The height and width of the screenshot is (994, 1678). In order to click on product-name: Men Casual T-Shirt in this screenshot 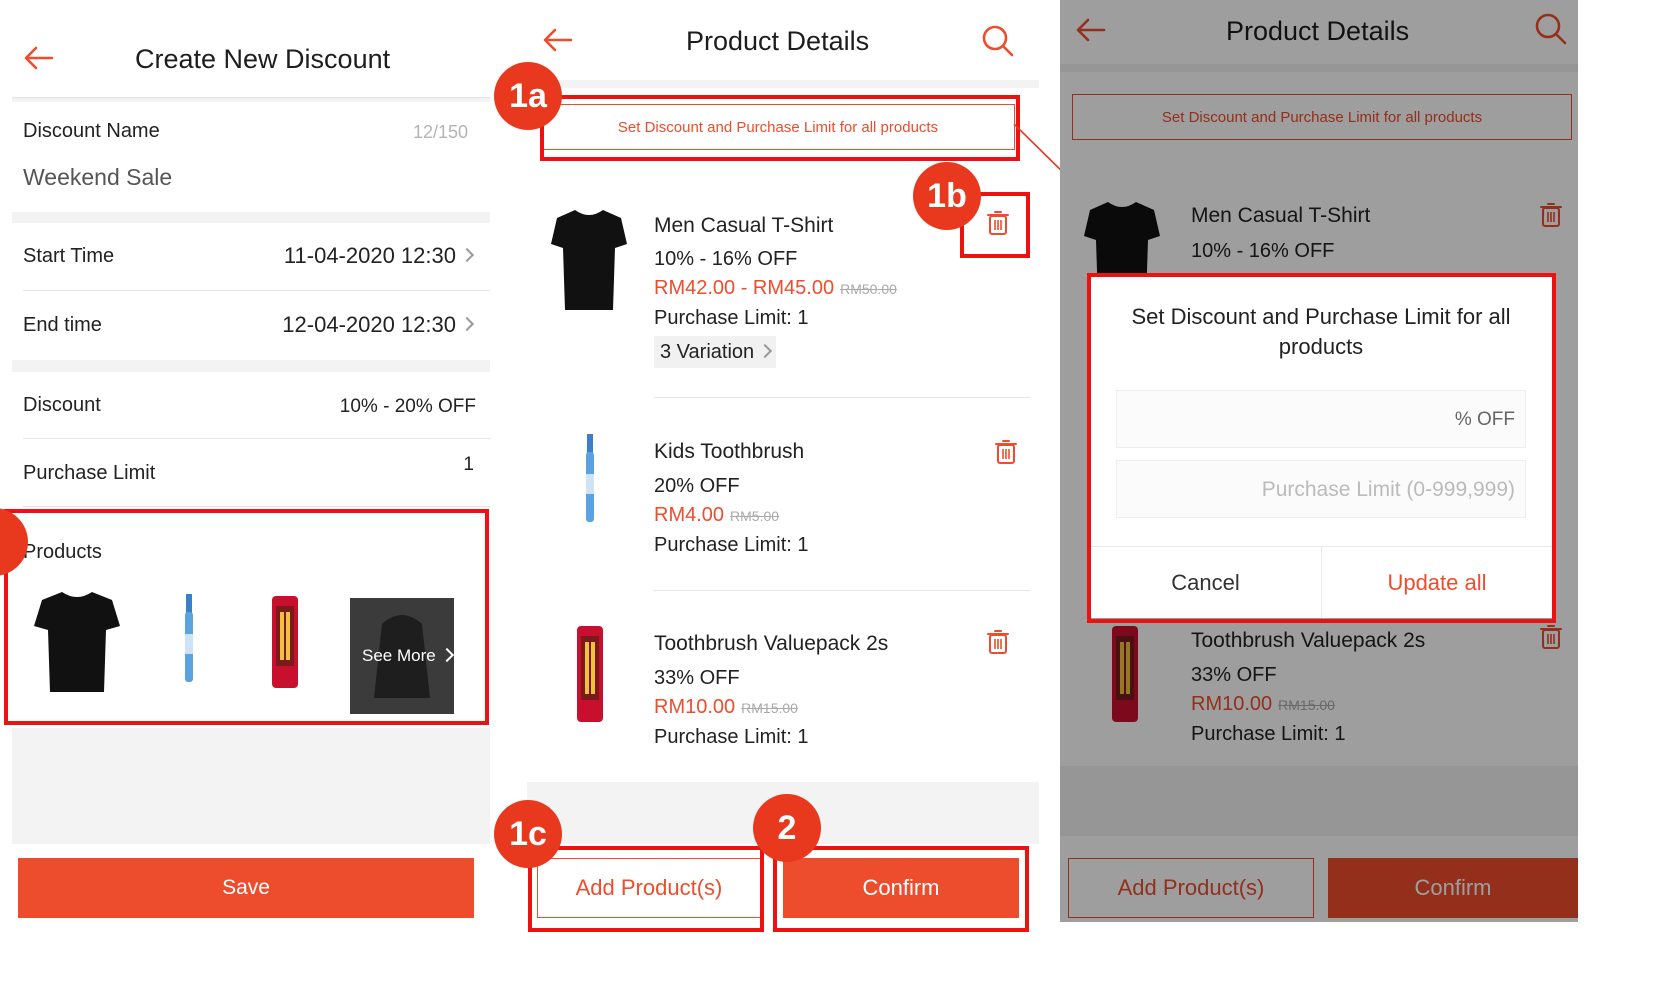, I will do `click(744, 225)`.